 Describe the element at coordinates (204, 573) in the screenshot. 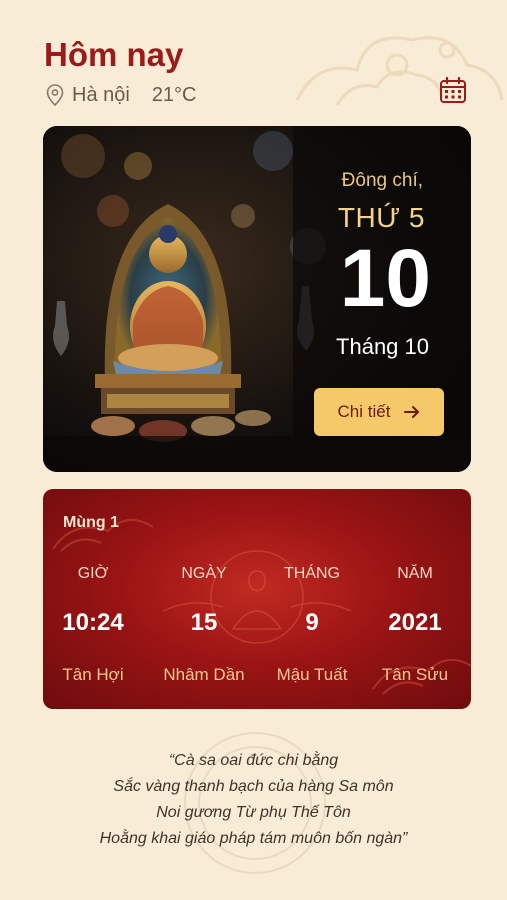

I see `lunar-day-col-label: NGÀY` at that location.